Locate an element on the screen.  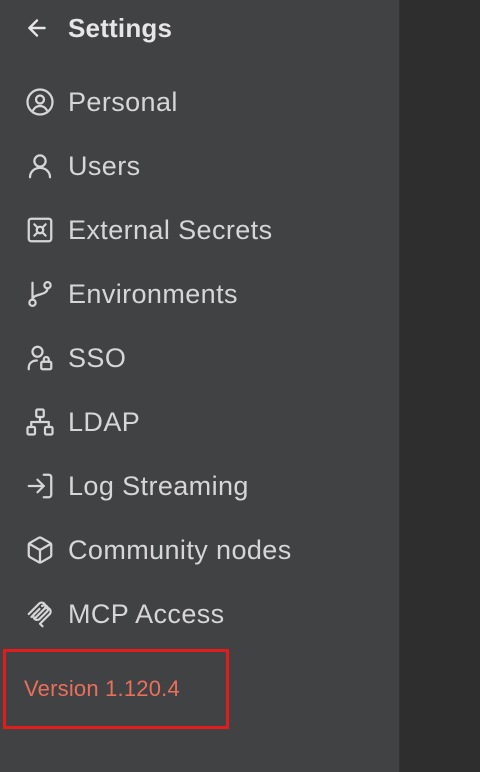
sidebar-item-label: Environments is located at coordinates (153, 293).